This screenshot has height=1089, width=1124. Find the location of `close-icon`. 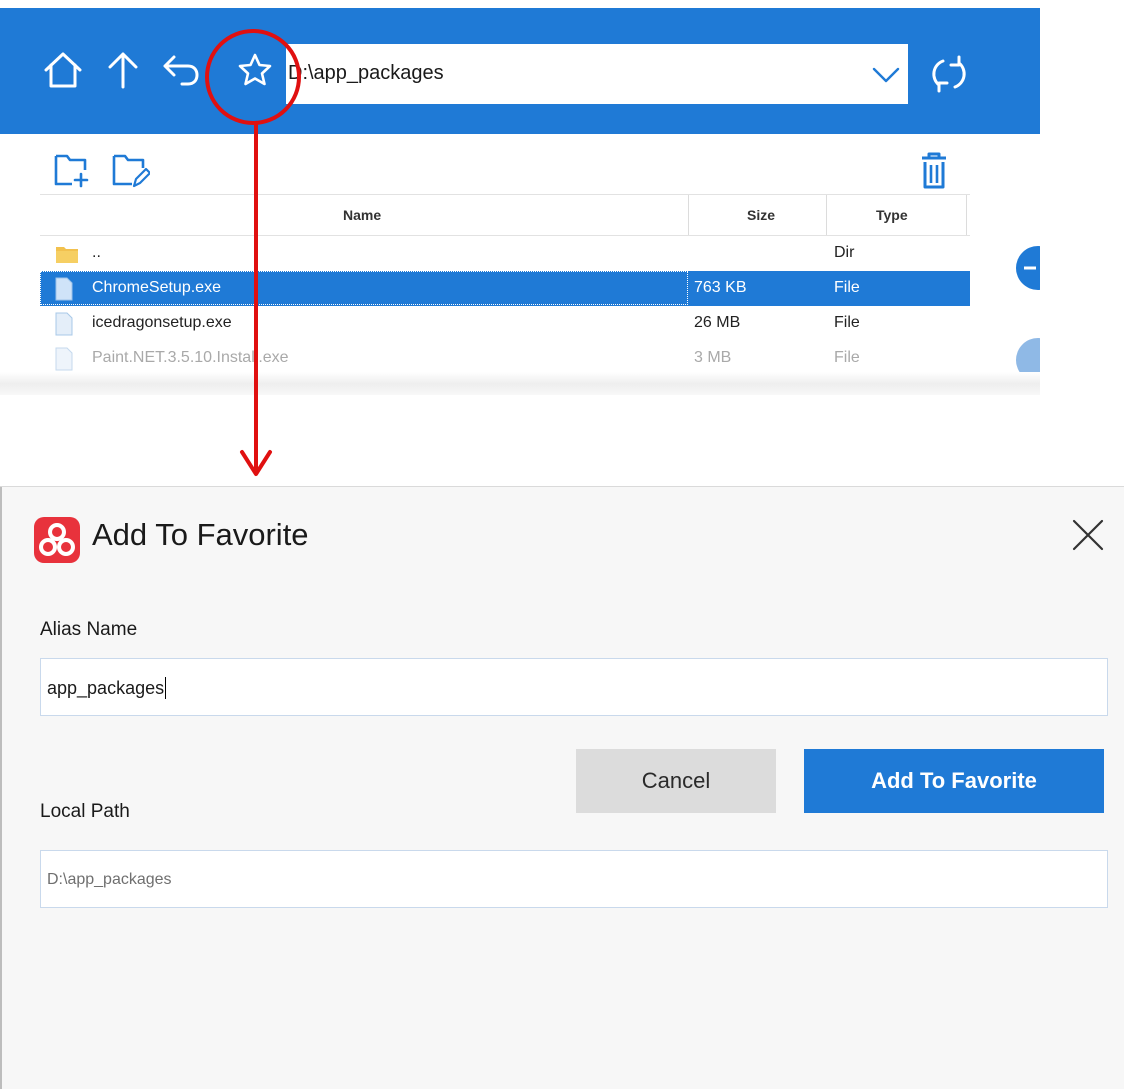

close-icon is located at coordinates (1088, 535).